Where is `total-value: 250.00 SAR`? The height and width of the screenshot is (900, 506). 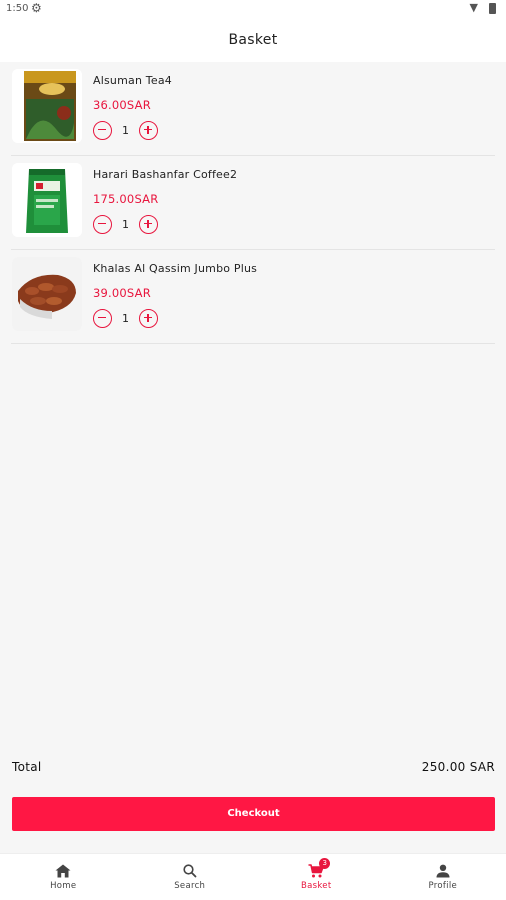 total-value: 250.00 SAR is located at coordinates (458, 767).